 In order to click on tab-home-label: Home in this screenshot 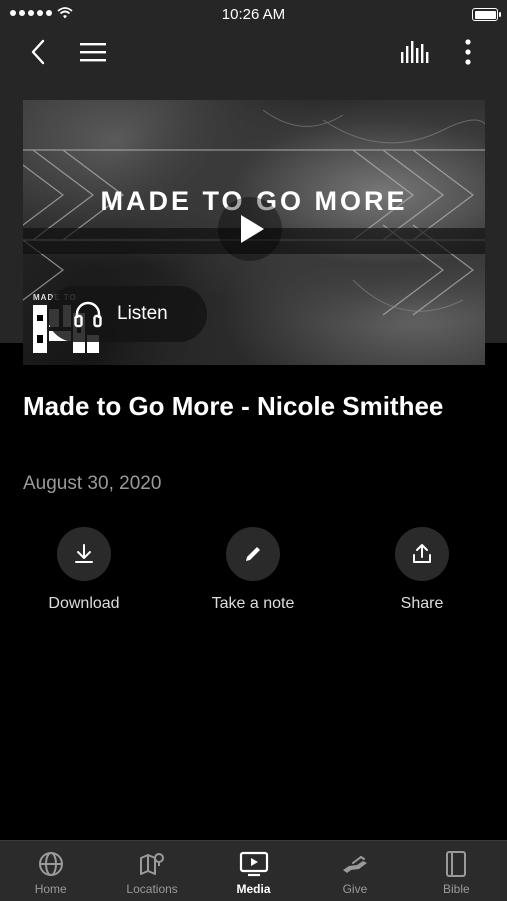, I will do `click(50, 889)`.